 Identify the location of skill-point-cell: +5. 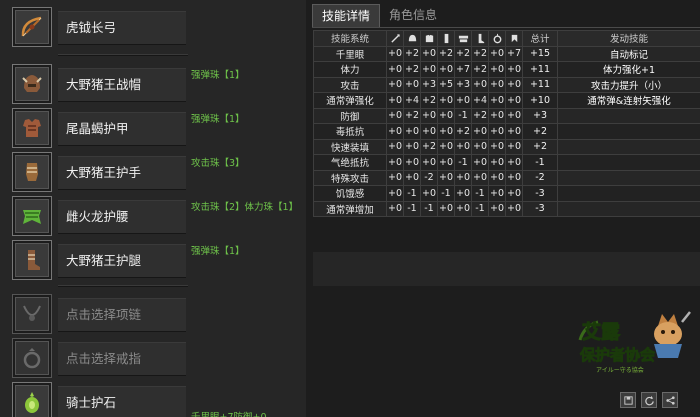
(446, 84).